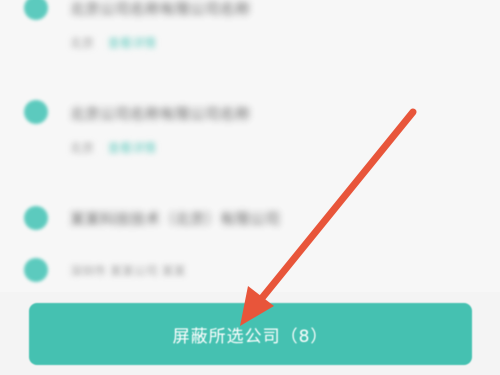  I want to click on company-meta: 深圳市 某某公司 某某, so click(128, 271).